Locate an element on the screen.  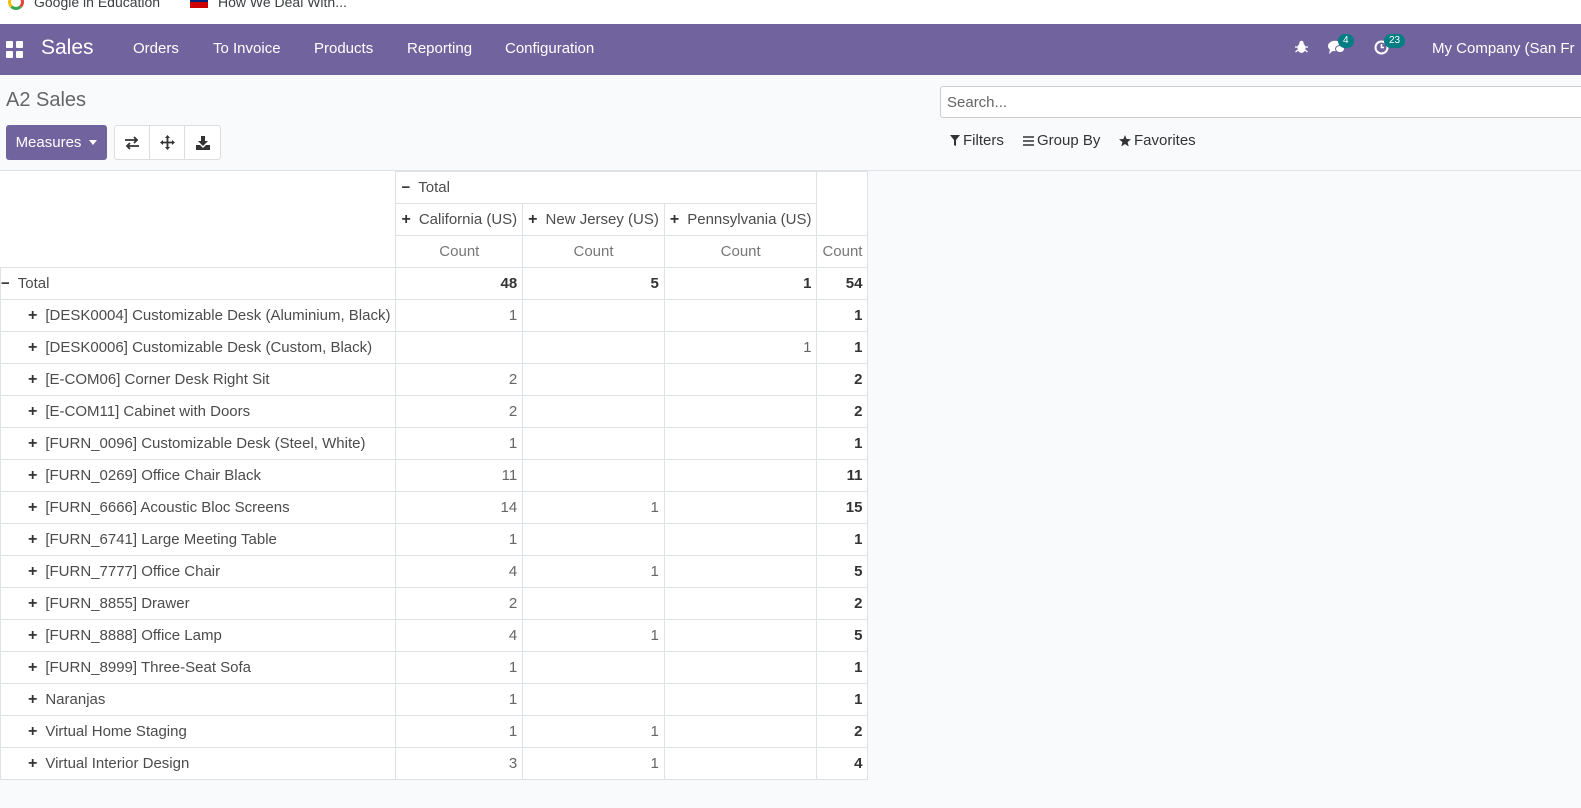
col-header-california: + California (US) is located at coordinates (459, 219).